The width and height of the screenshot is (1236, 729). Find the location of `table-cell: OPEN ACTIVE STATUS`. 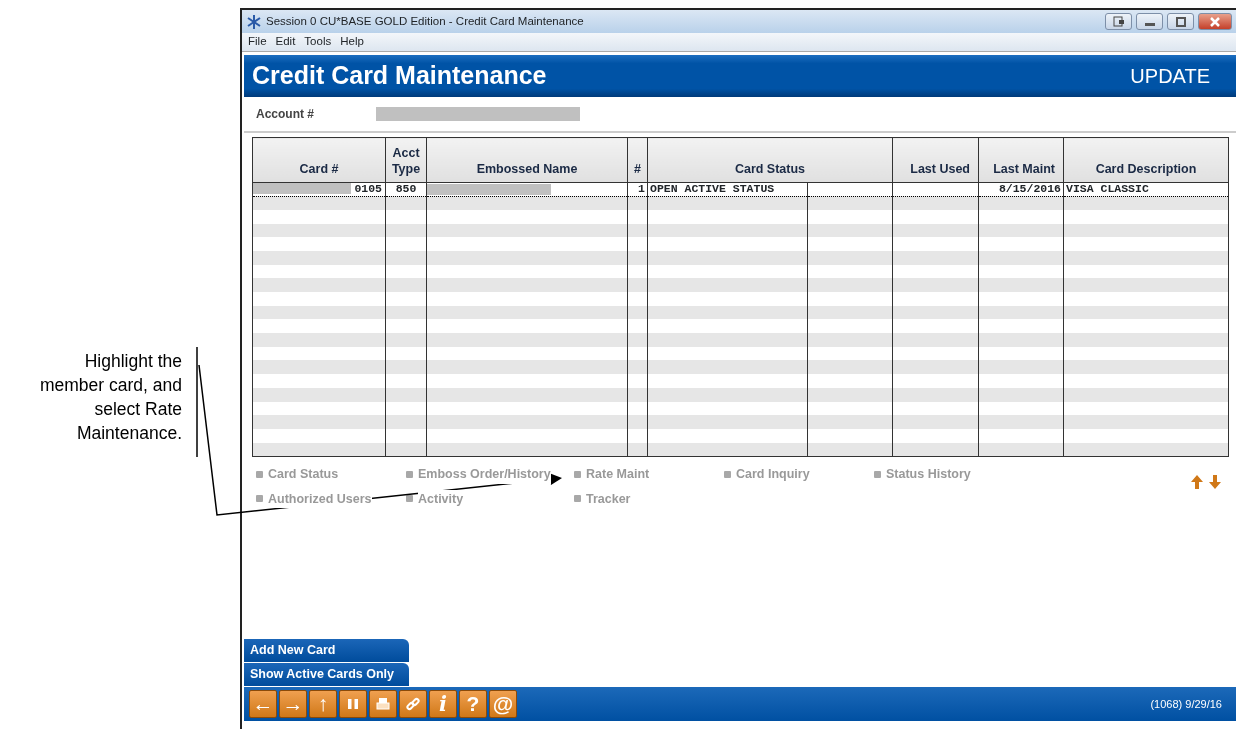

table-cell: OPEN ACTIVE STATUS is located at coordinates (712, 189).